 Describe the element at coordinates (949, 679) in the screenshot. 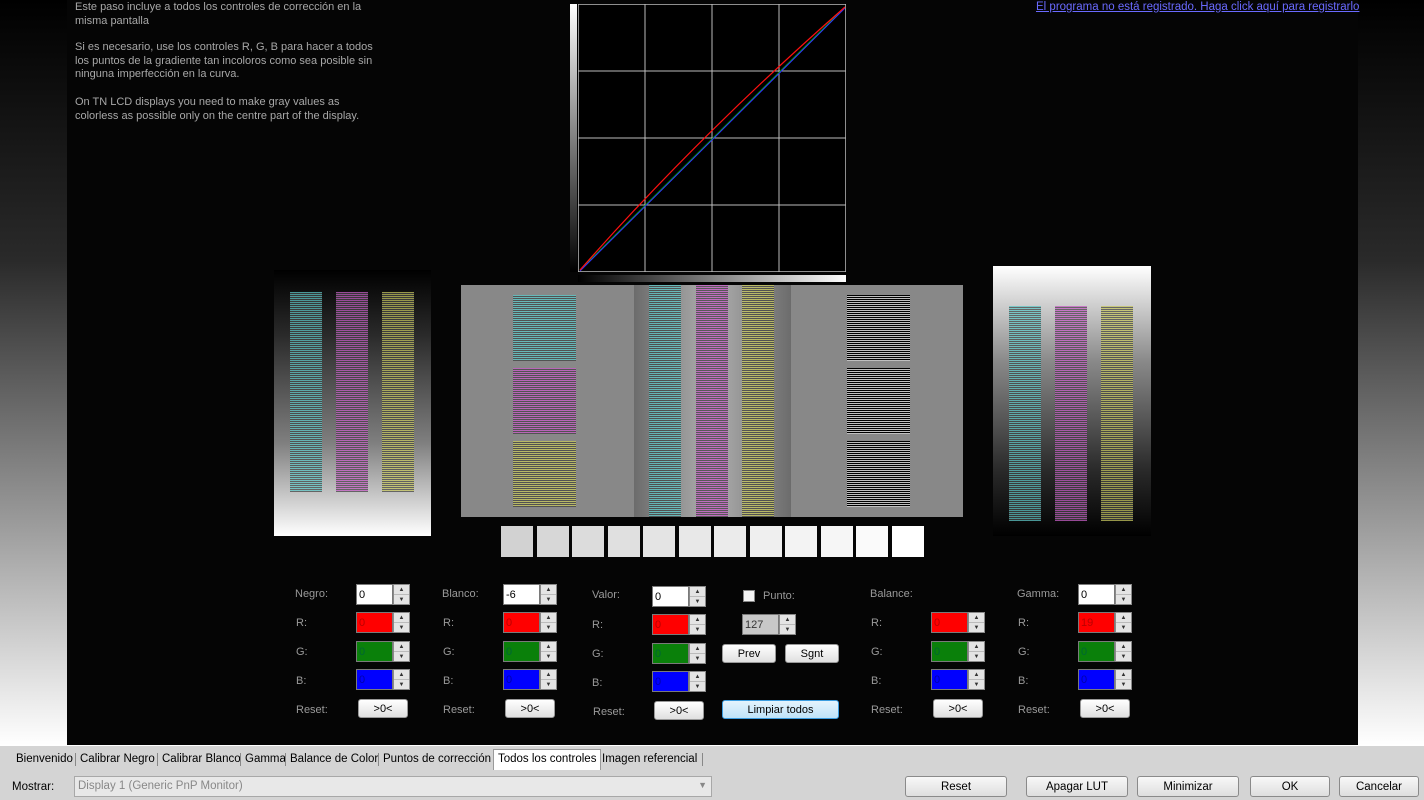

I see `balance-b-input` at that location.